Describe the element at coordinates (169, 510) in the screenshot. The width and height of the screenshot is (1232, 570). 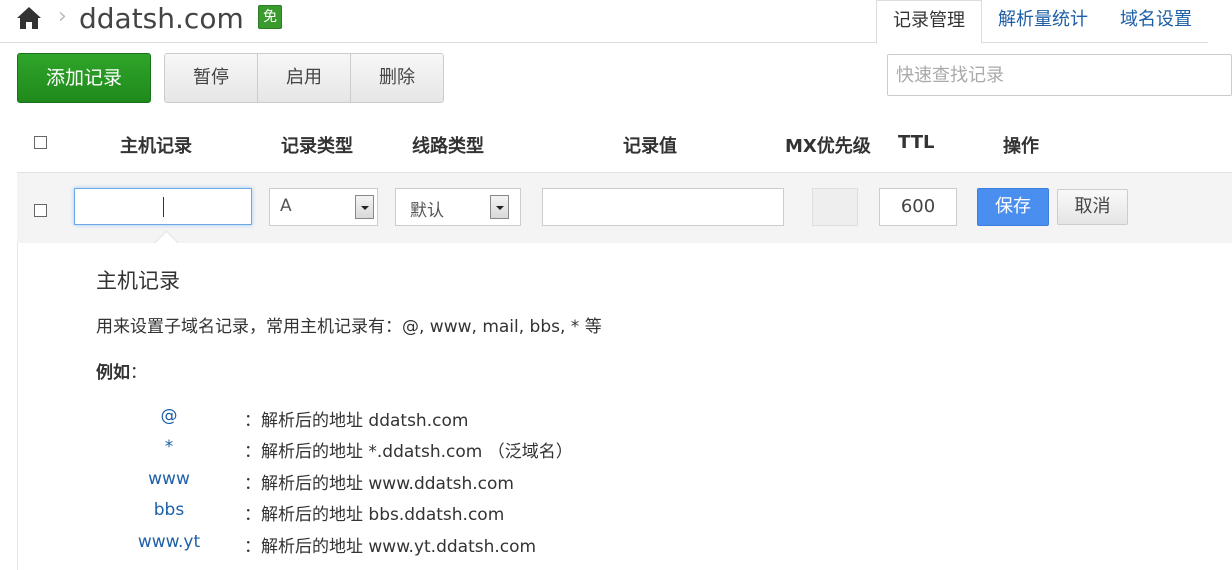
I see `example-key: bbs` at that location.